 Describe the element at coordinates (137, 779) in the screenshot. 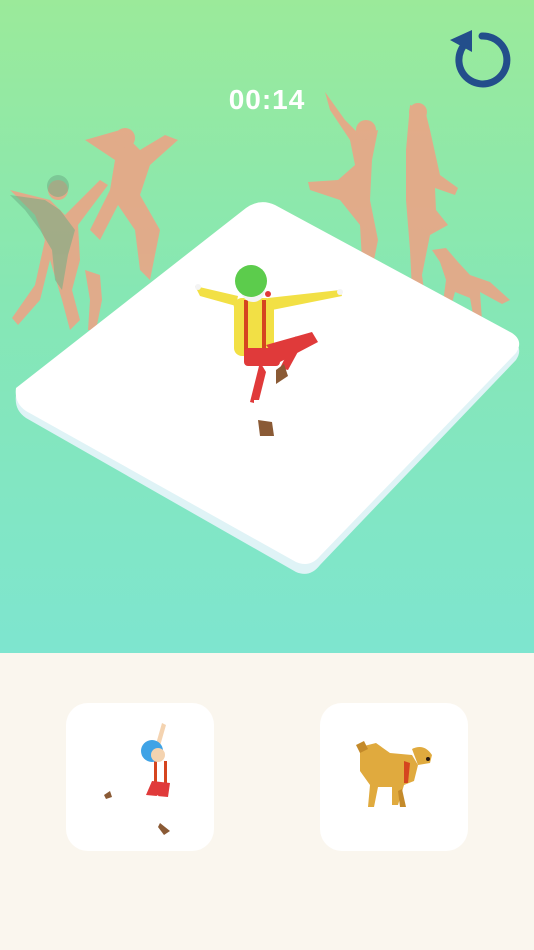

I see `ballerina-figure` at that location.